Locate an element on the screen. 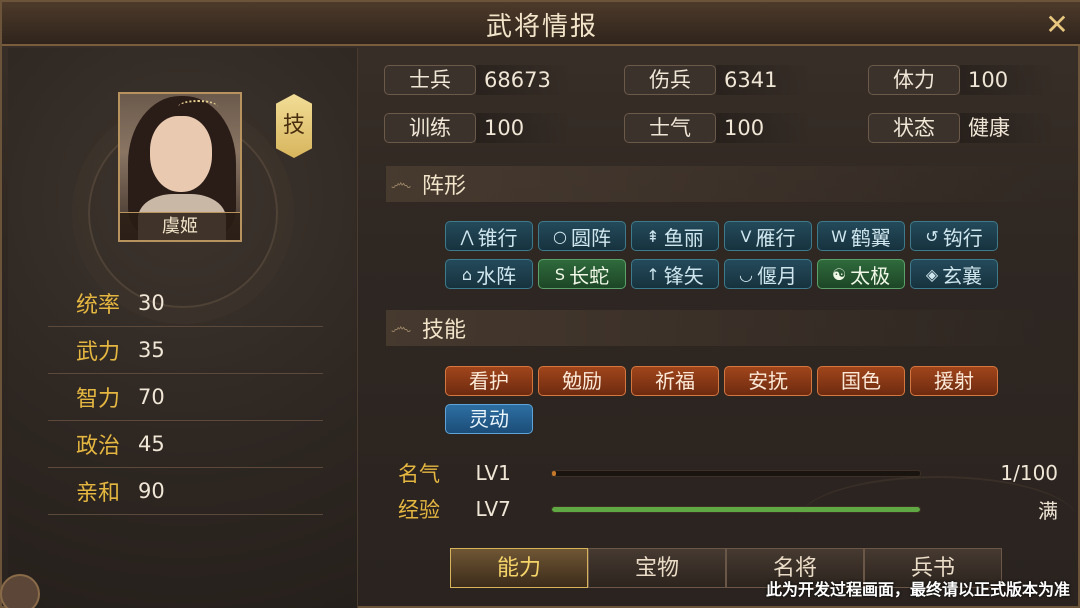 The width and height of the screenshot is (1080, 608). skill-button: 安抚 is located at coordinates (768, 381).